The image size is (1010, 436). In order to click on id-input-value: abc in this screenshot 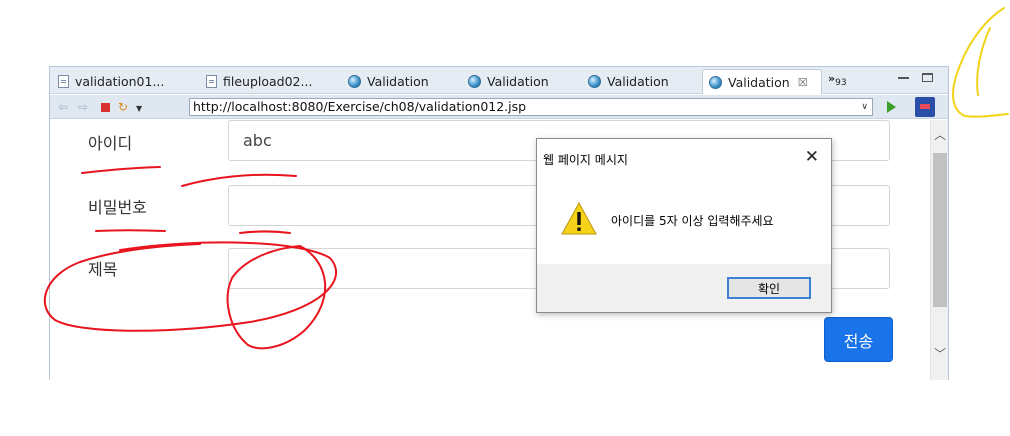, I will do `click(257, 140)`.